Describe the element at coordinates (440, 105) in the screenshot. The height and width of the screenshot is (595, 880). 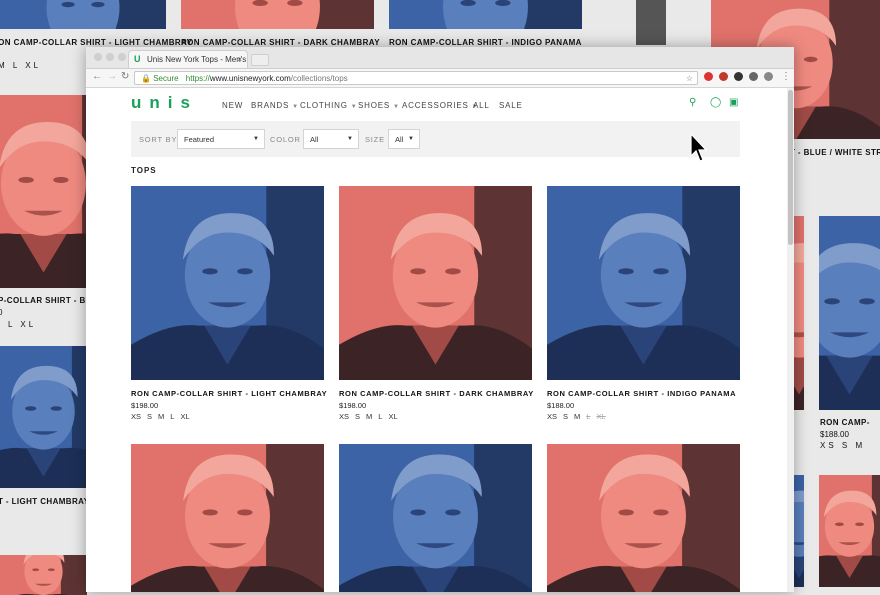
I see `nav-item-accessories: ACCESSORIES ▼` at that location.